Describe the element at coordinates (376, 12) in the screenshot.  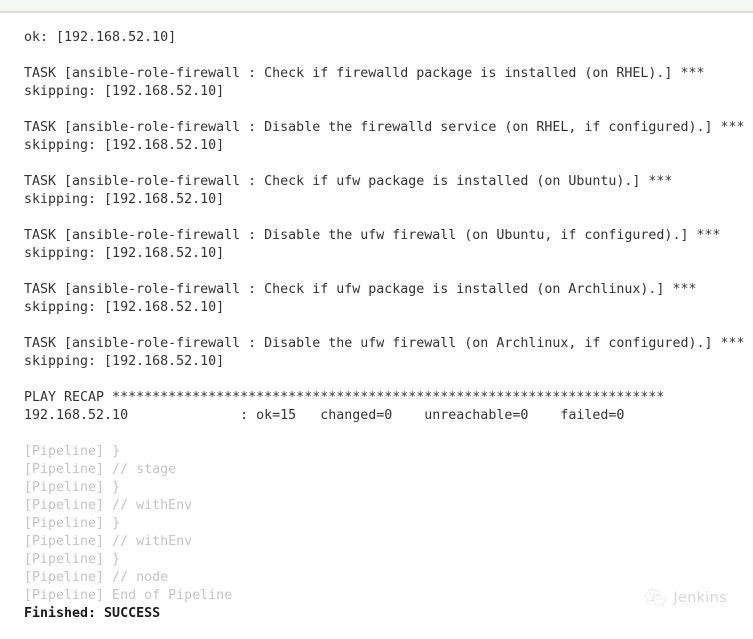
I see `page-top-divider` at that location.